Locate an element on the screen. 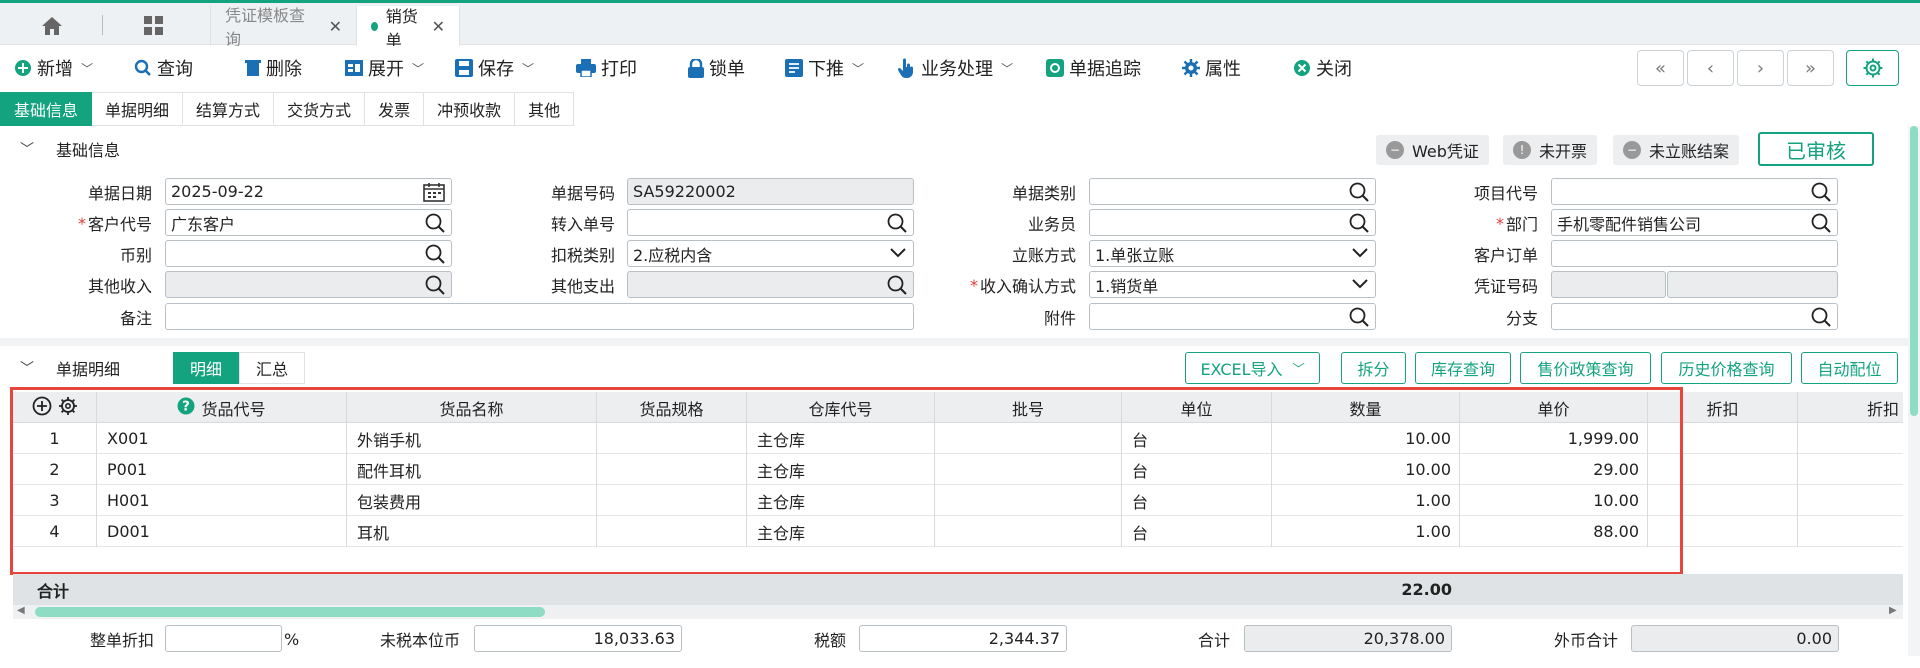  cell-code: P001 is located at coordinates (222, 469).